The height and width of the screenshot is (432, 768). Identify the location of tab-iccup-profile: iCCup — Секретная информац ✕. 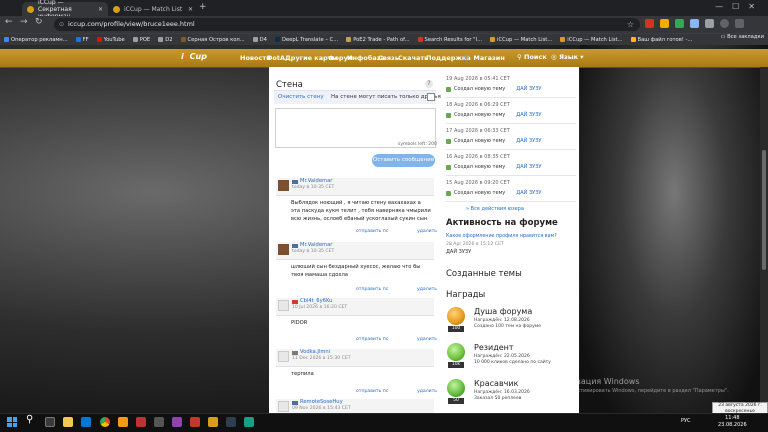
(65, 10).